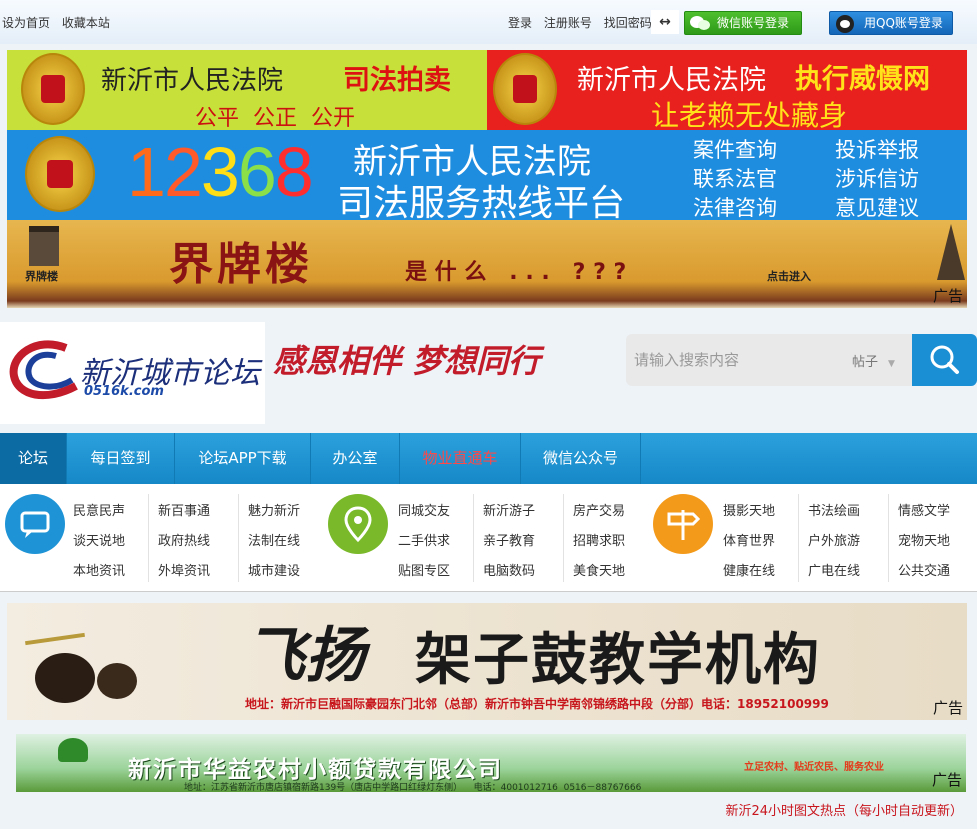 This screenshot has width=977, height=829. What do you see at coordinates (274, 539) in the screenshot?
I see `category-link: 法制在线` at bounding box center [274, 539].